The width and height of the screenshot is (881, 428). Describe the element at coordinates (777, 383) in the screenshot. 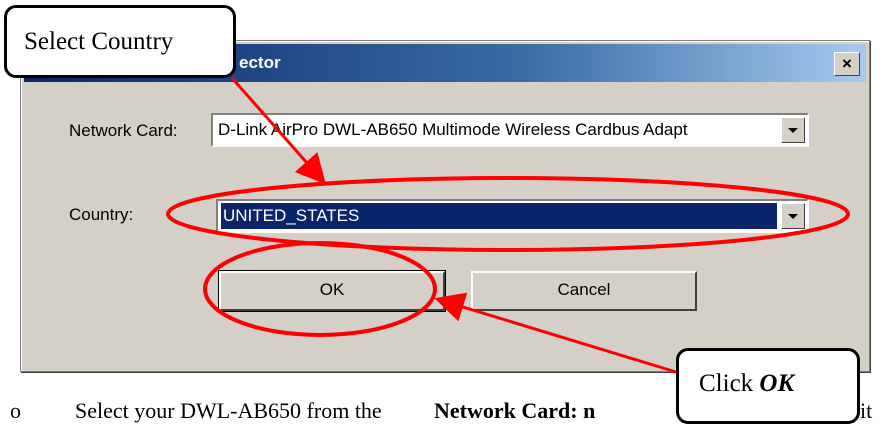

I see `click-ok-callout-emph: OK` at that location.